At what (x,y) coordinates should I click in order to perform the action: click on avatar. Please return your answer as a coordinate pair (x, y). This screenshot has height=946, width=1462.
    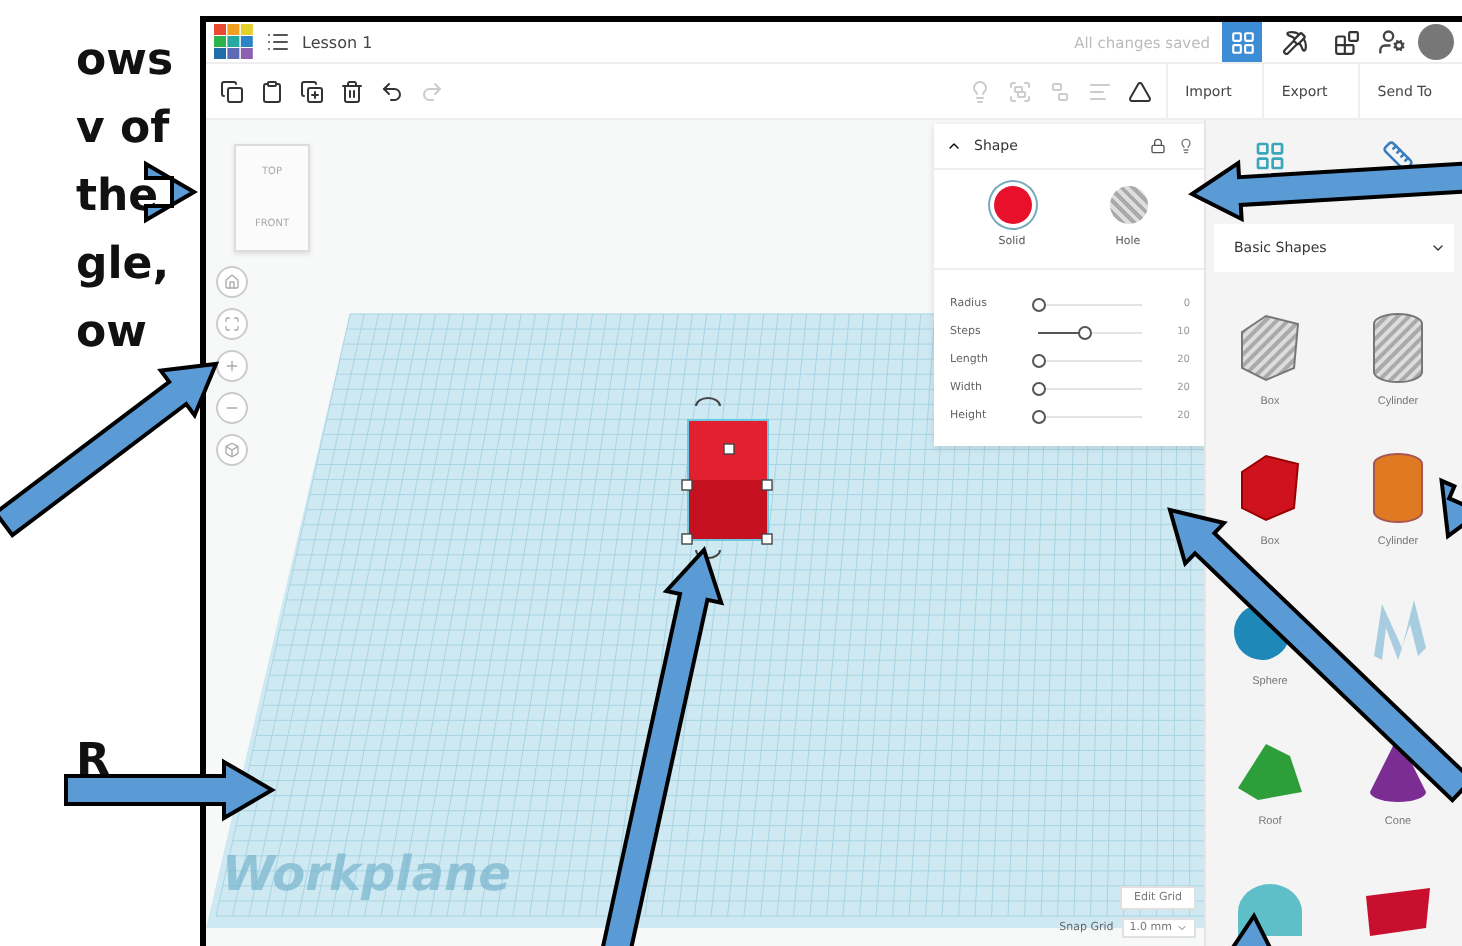
    Looking at the image, I should click on (1436, 42).